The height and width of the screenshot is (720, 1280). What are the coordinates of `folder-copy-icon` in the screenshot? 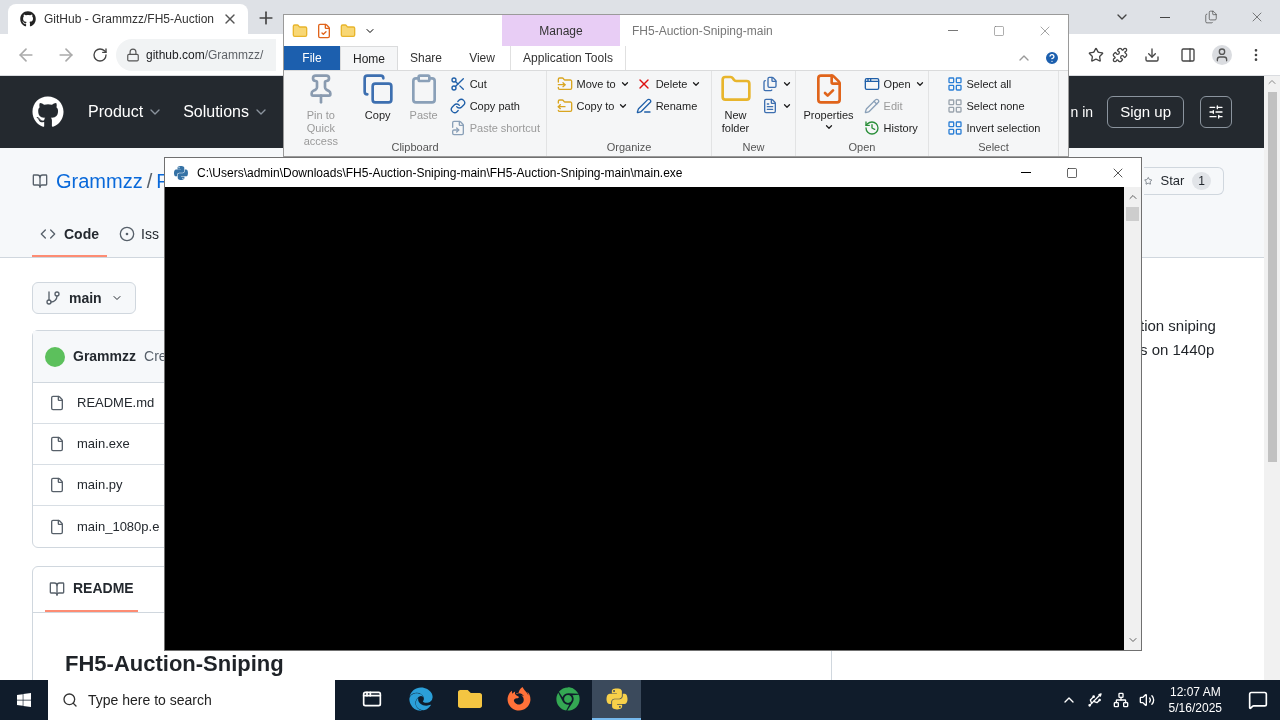 It's located at (564, 106).